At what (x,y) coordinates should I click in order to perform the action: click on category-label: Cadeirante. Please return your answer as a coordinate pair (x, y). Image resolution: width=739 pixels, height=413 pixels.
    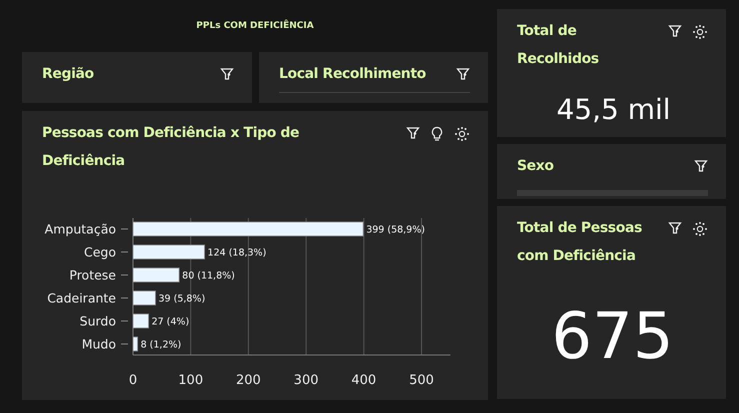
    Looking at the image, I should click on (81, 298).